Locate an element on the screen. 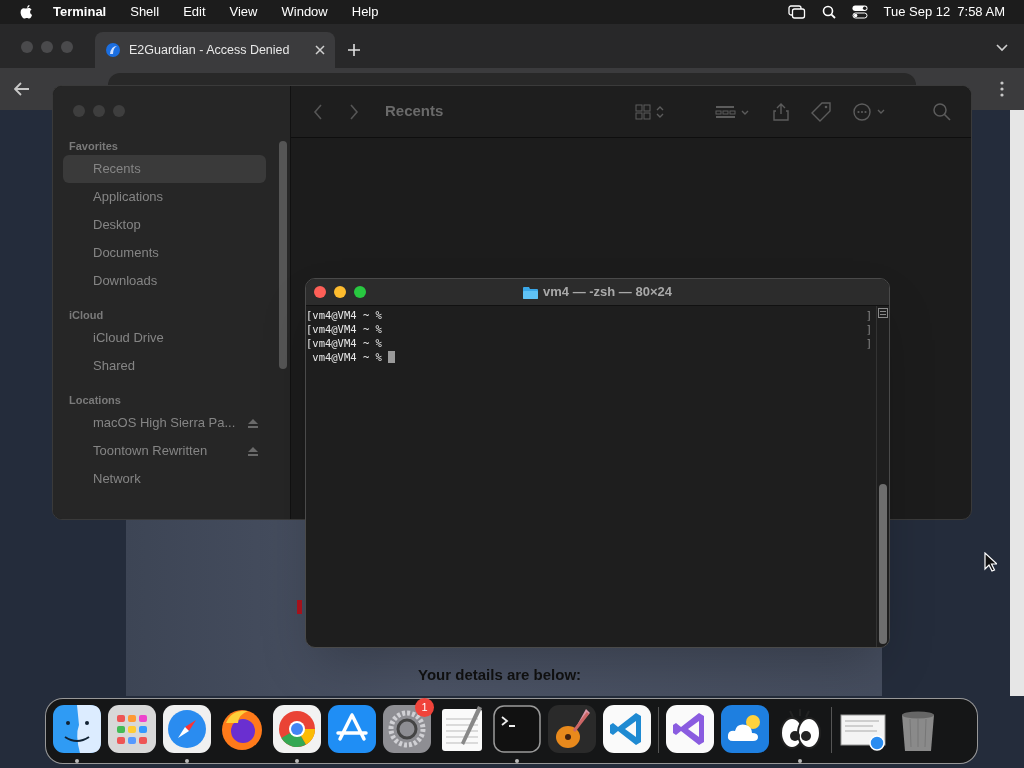 The image size is (1024, 768). prompt-icon is located at coordinates (517, 729).